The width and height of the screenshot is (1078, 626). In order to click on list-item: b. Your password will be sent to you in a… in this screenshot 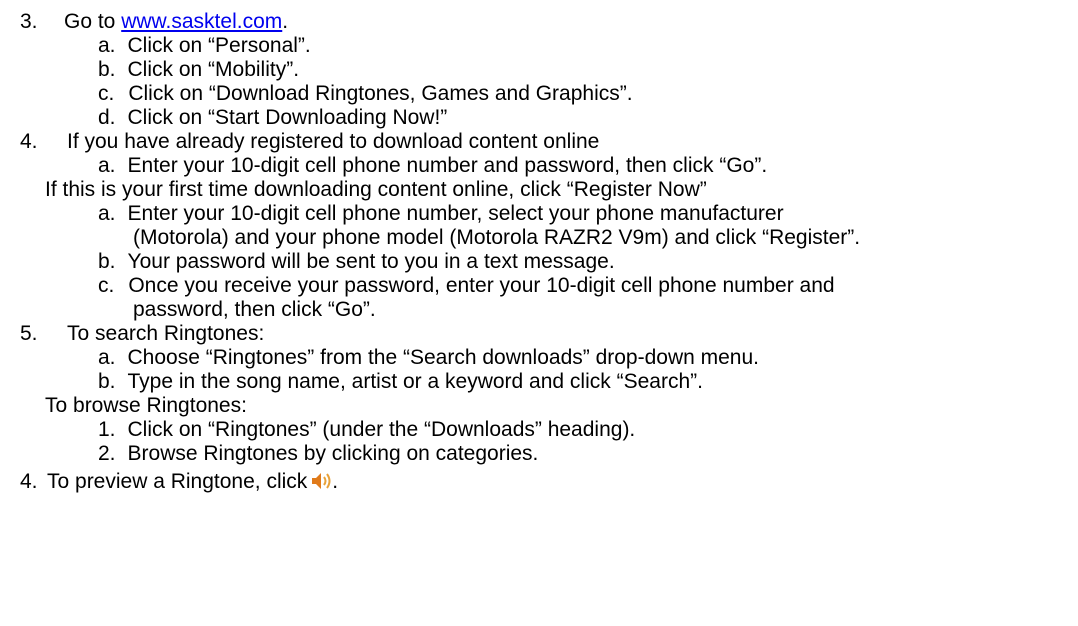, I will do `click(356, 261)`.